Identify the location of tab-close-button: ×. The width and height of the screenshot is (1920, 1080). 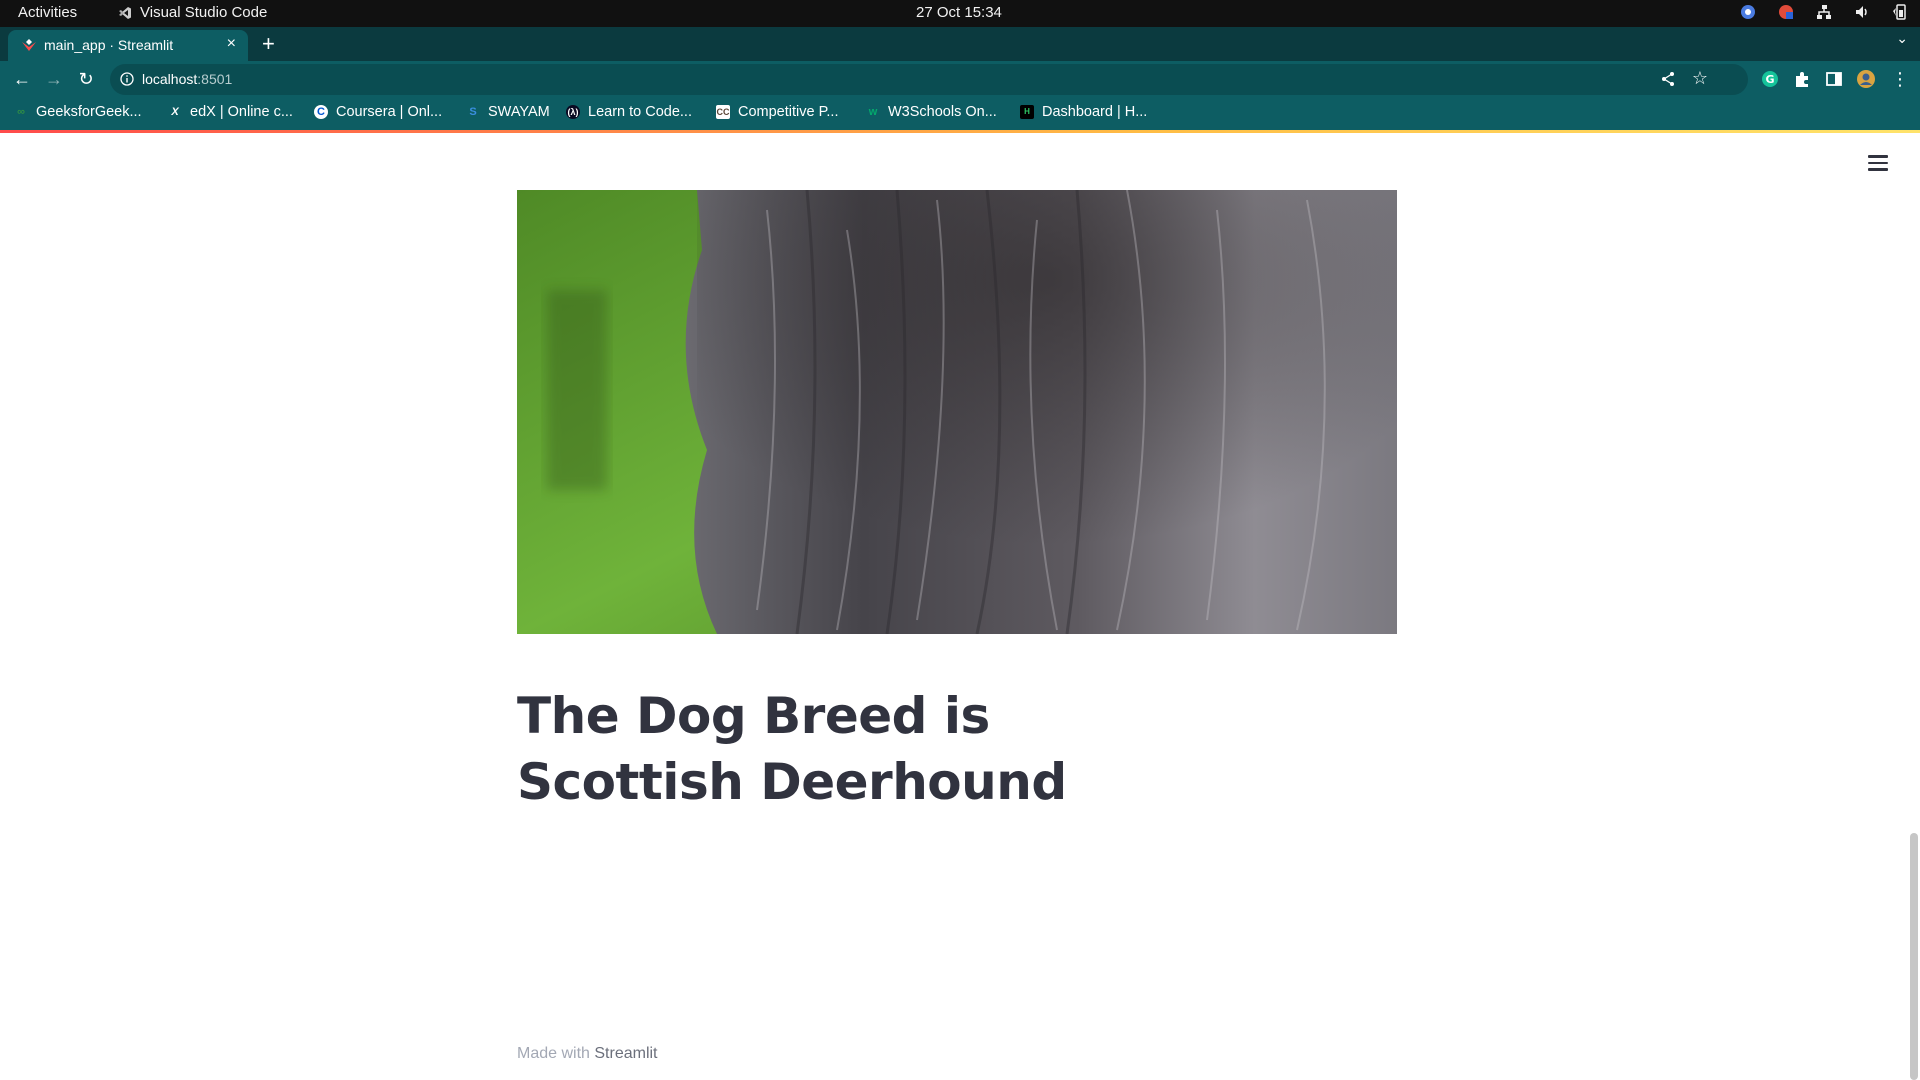
(231, 44).